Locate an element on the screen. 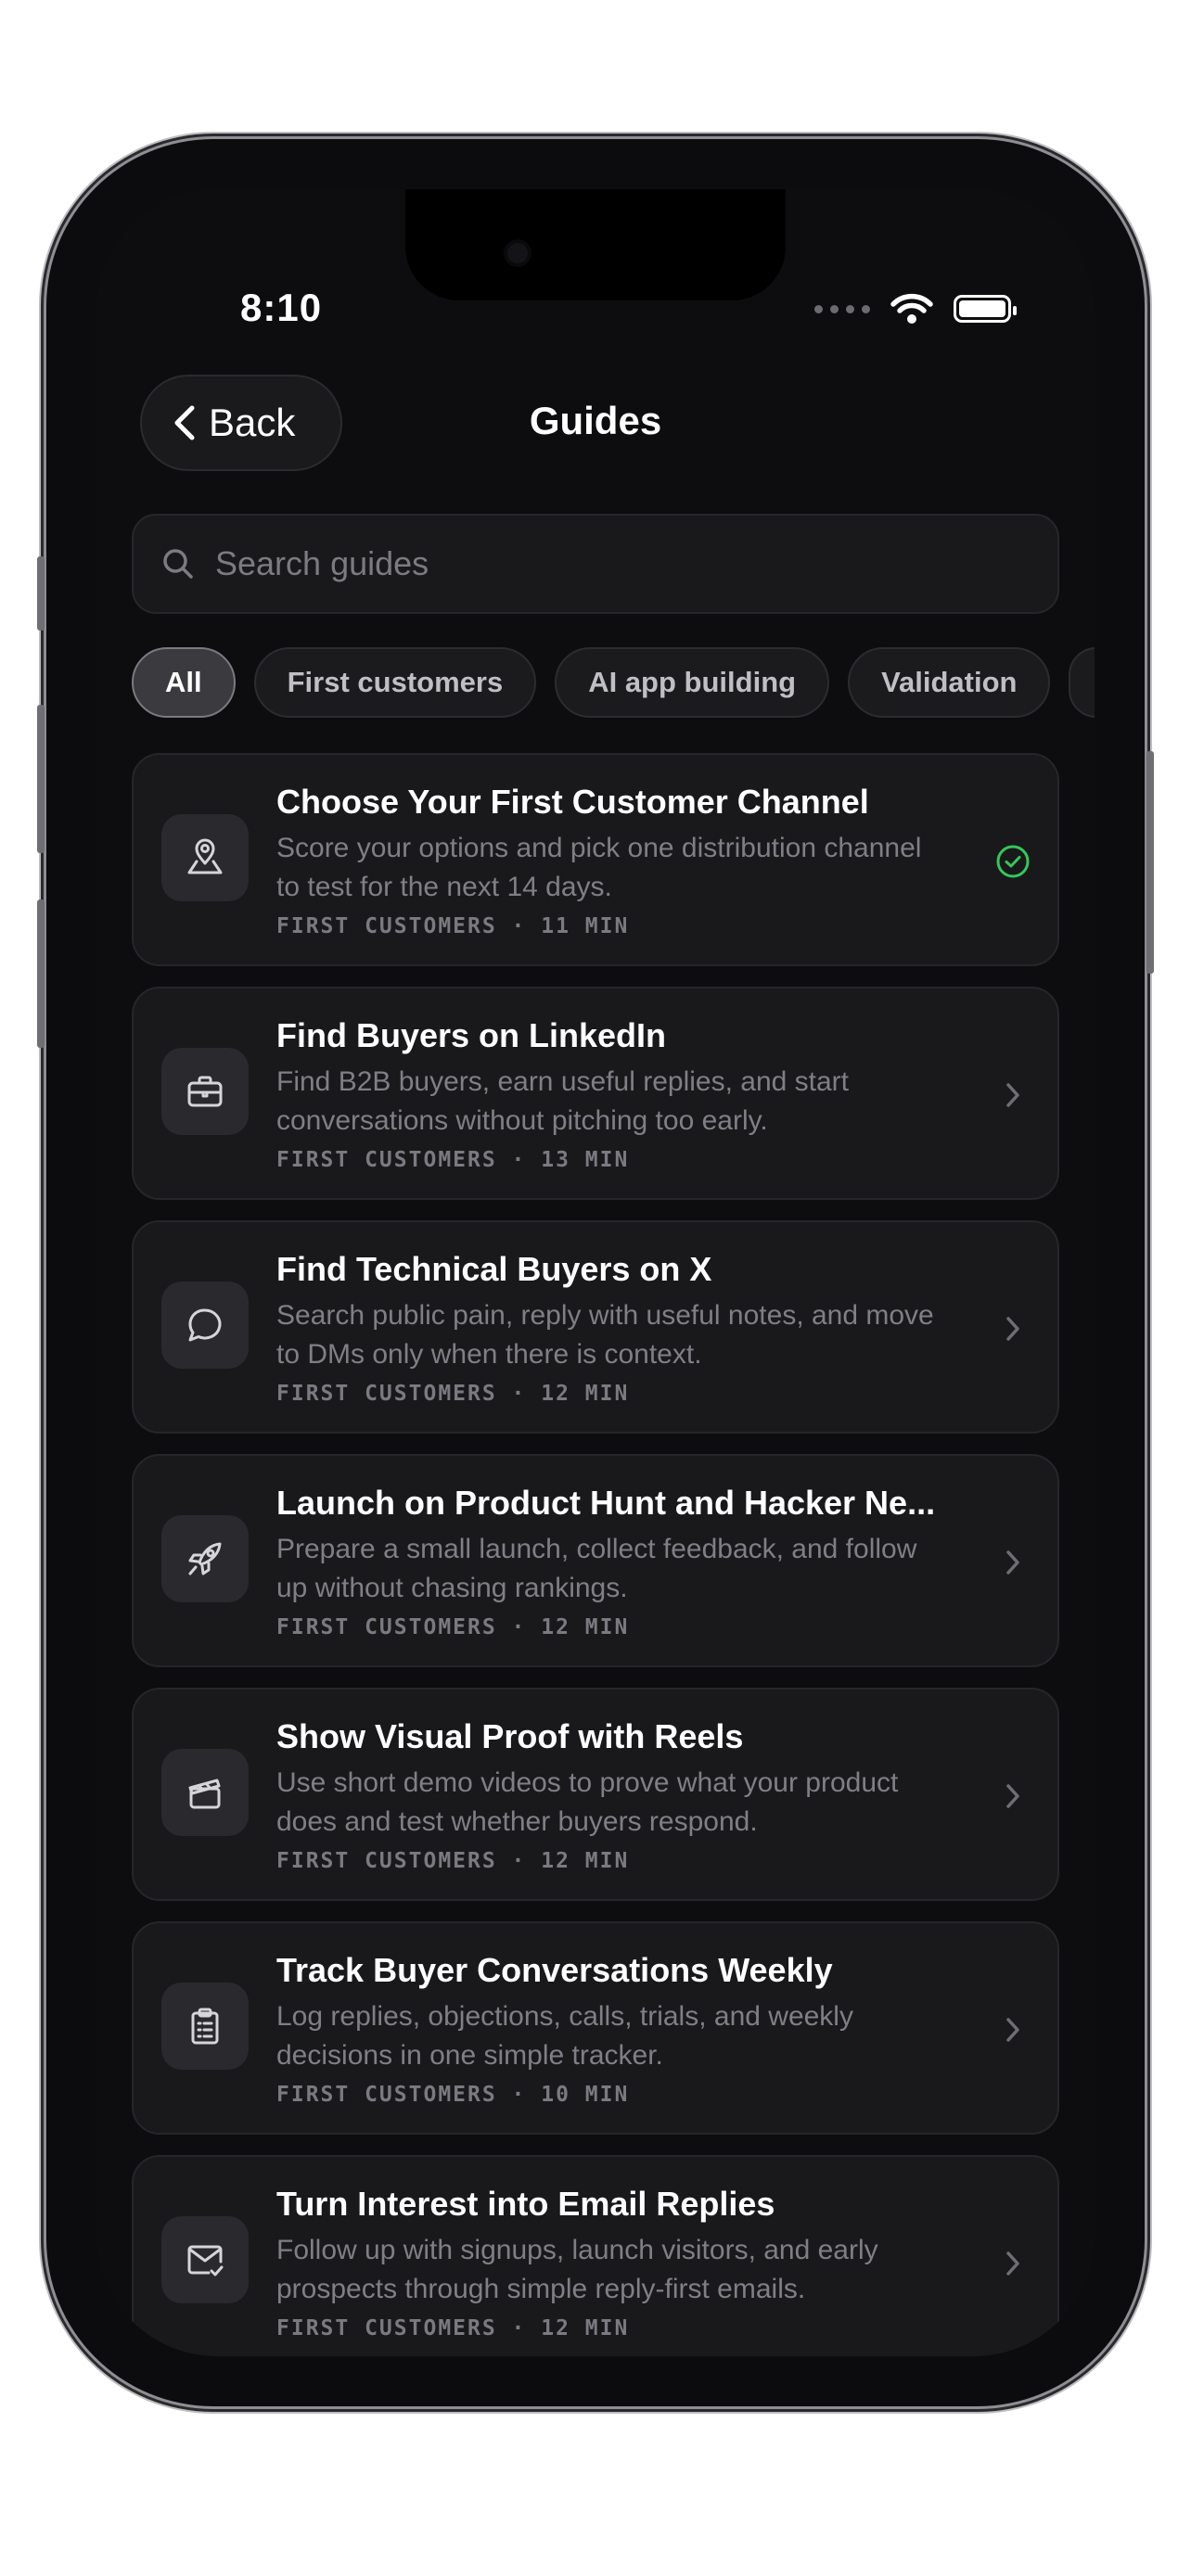 The height and width of the screenshot is (2576, 1191). clapperboard-icon is located at coordinates (205, 1793).